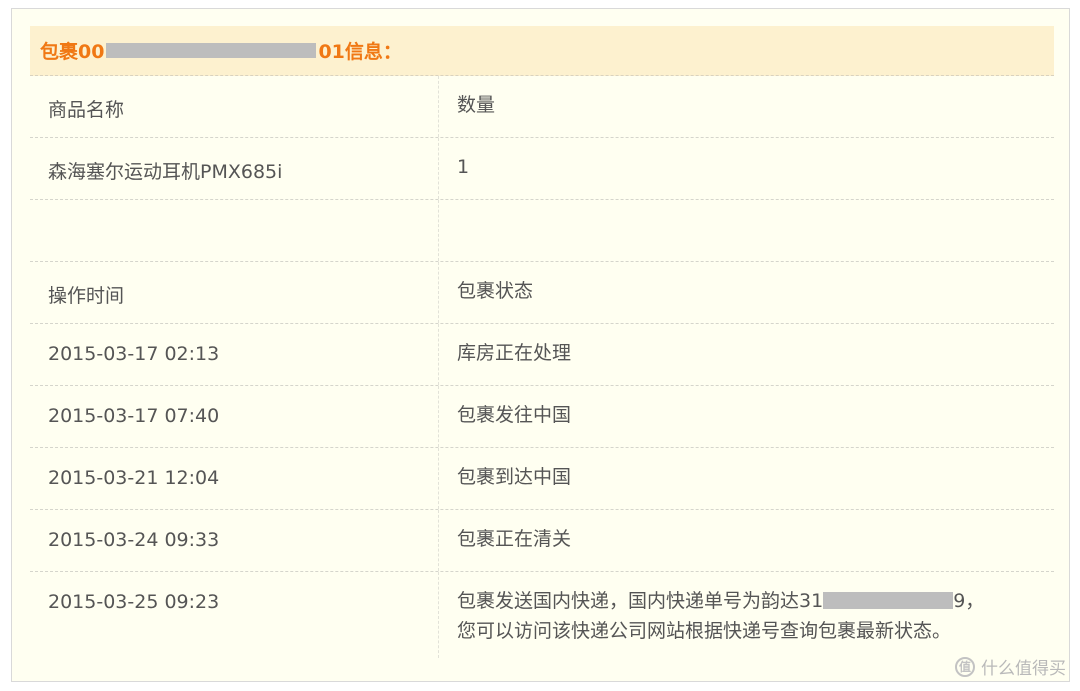 The height and width of the screenshot is (691, 1080). I want to click on redacted-package-number, so click(211, 50).